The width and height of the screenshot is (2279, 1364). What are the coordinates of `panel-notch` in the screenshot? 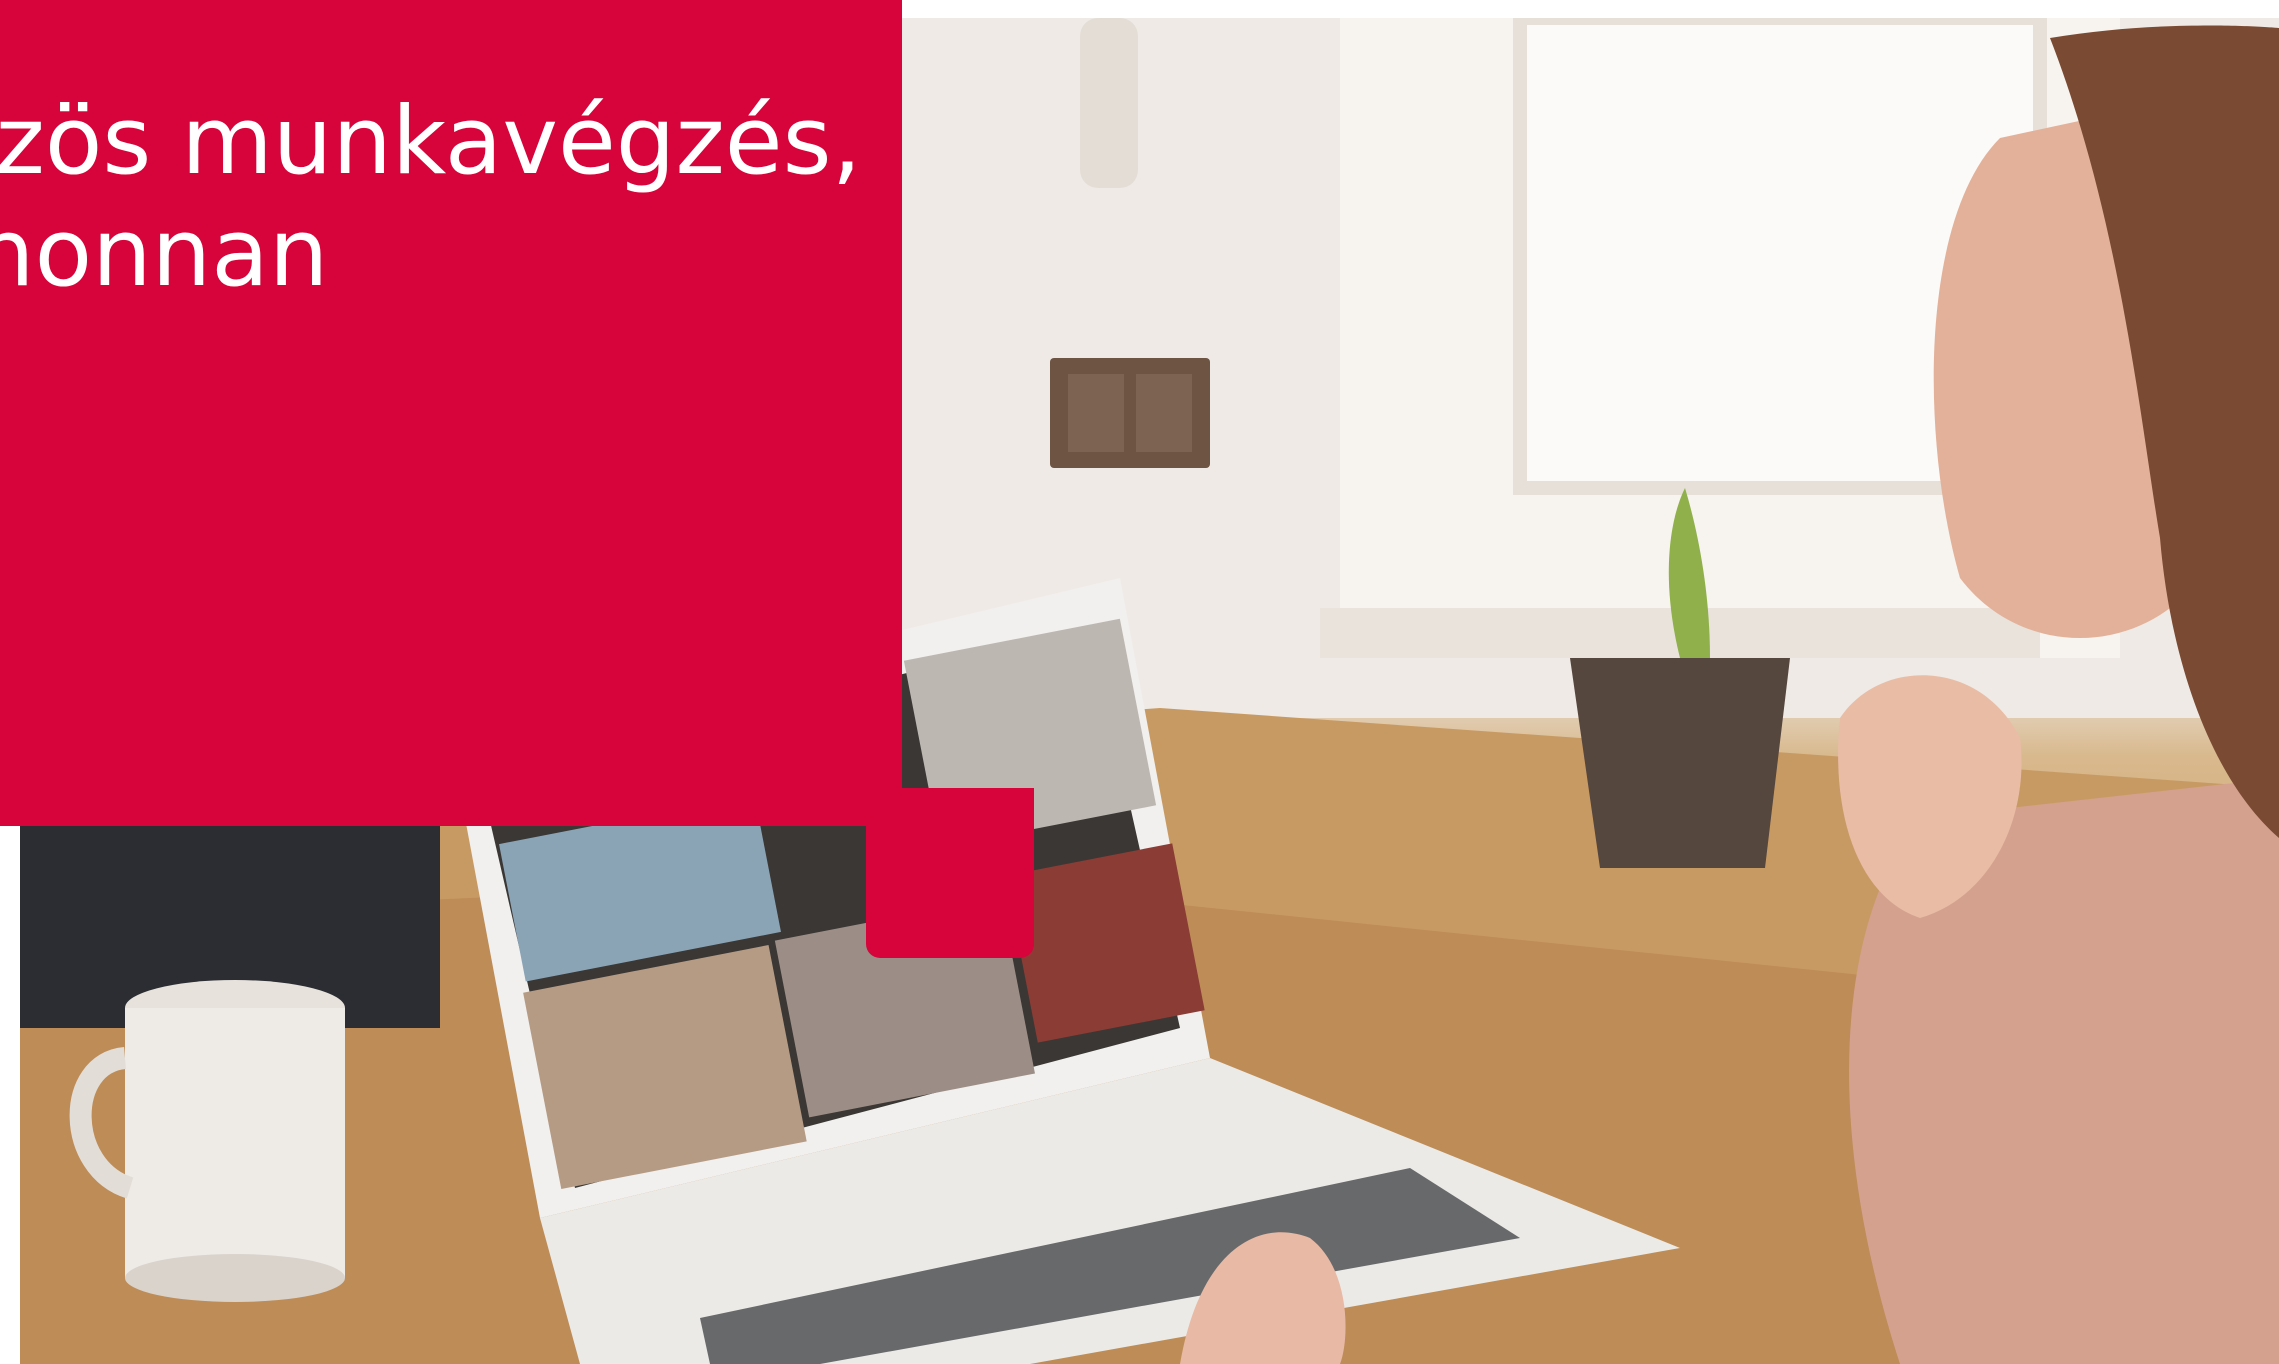 It's located at (881, 808).